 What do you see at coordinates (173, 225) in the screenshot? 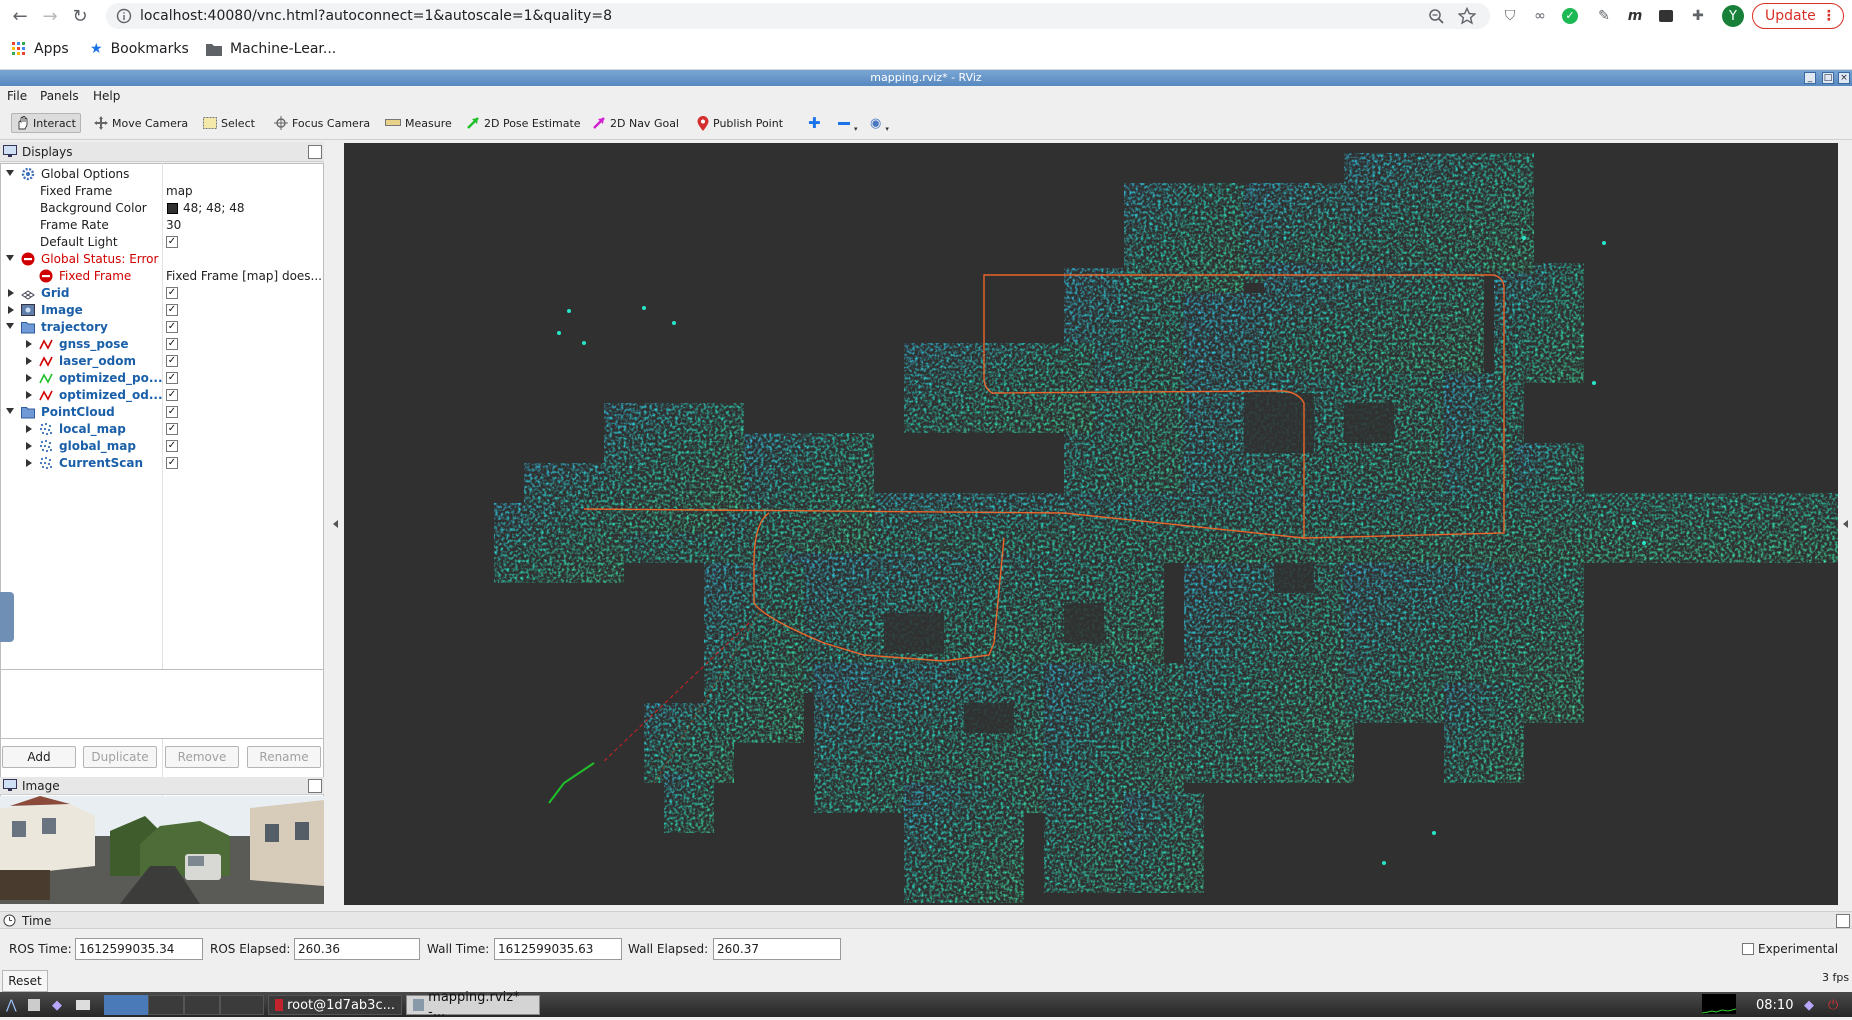
I see `frame-rate-value: 30` at bounding box center [173, 225].